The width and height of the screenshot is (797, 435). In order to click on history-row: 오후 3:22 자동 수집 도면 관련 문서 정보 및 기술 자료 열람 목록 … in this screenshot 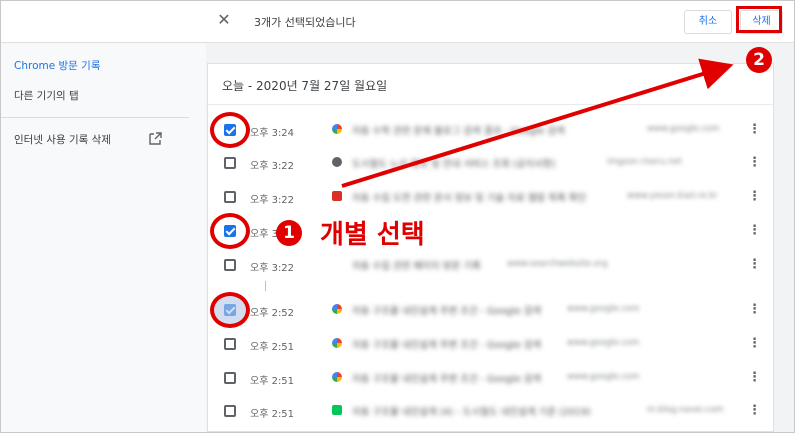, I will do `click(490, 197)`.